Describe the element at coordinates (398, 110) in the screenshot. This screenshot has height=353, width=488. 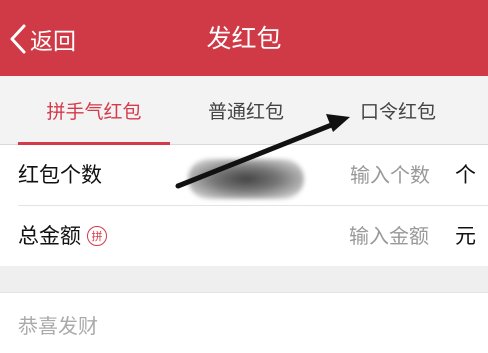
I see `tab-password-packet: 口令红包` at that location.